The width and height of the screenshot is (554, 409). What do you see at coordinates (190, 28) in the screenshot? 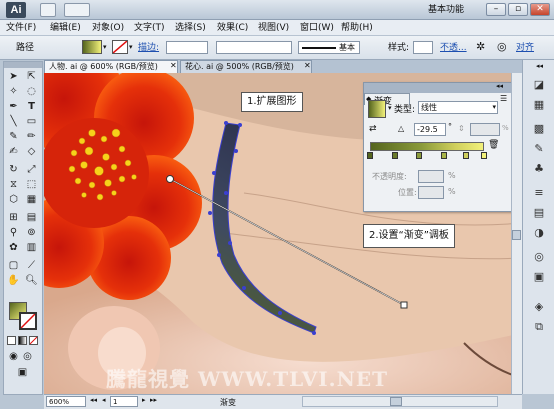
I see `menu-select: 选择(S)` at bounding box center [190, 28].